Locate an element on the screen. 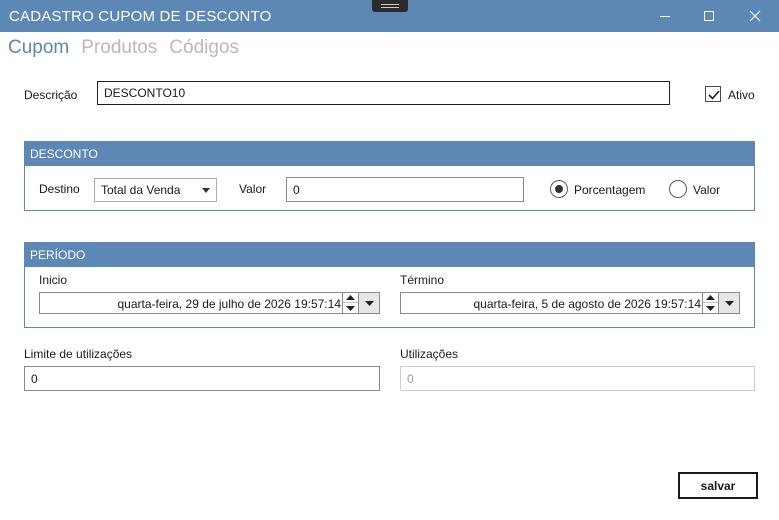  drag-grip-icon is located at coordinates (390, 6).